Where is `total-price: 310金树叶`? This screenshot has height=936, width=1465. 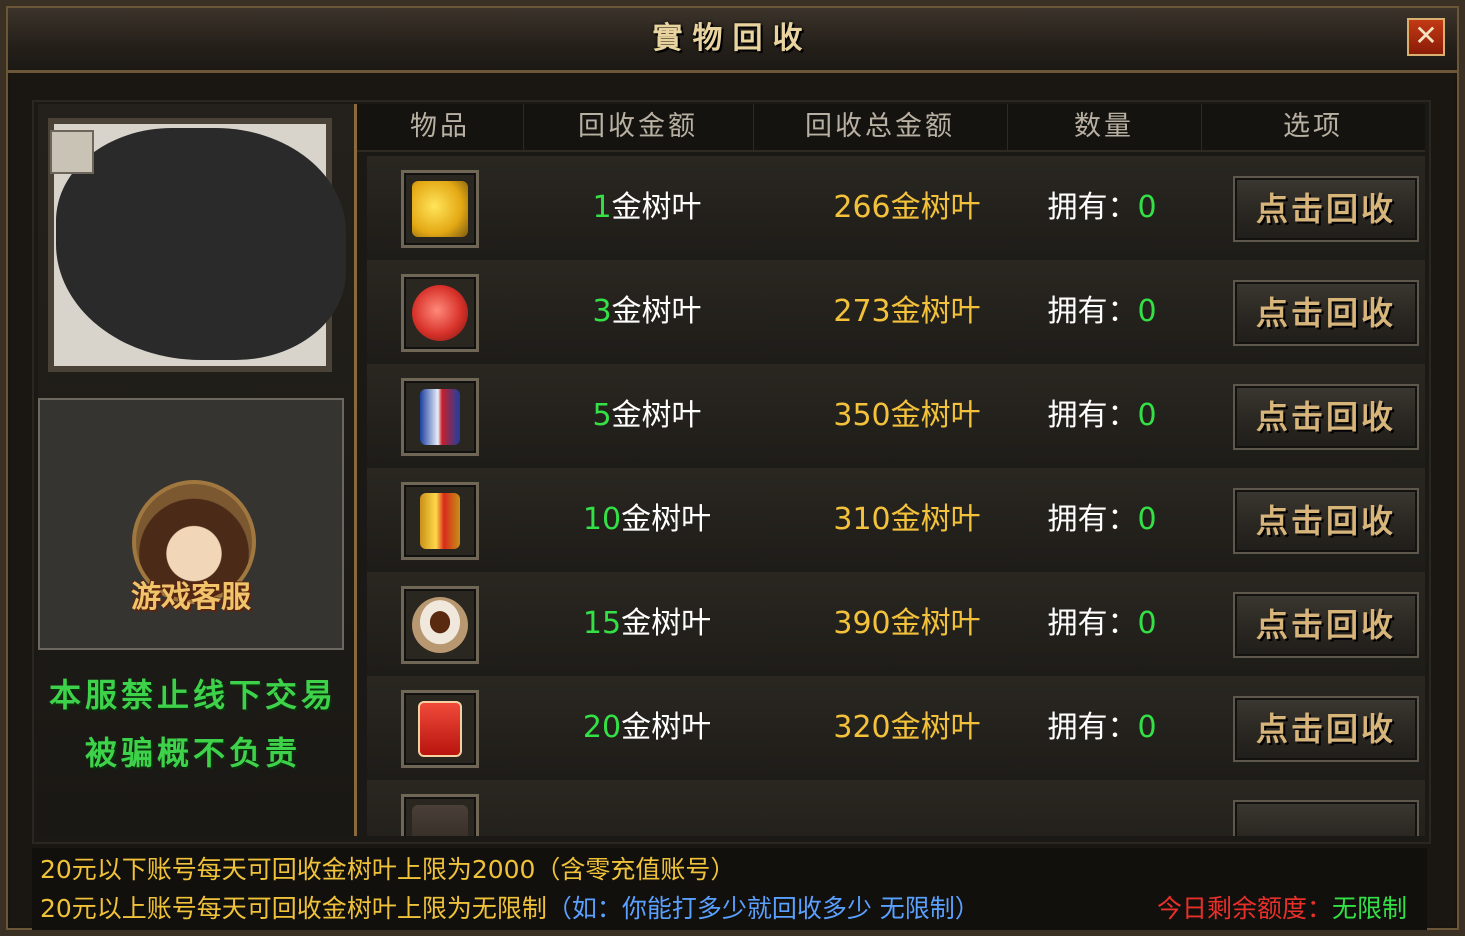 total-price: 310金树叶 is located at coordinates (907, 519).